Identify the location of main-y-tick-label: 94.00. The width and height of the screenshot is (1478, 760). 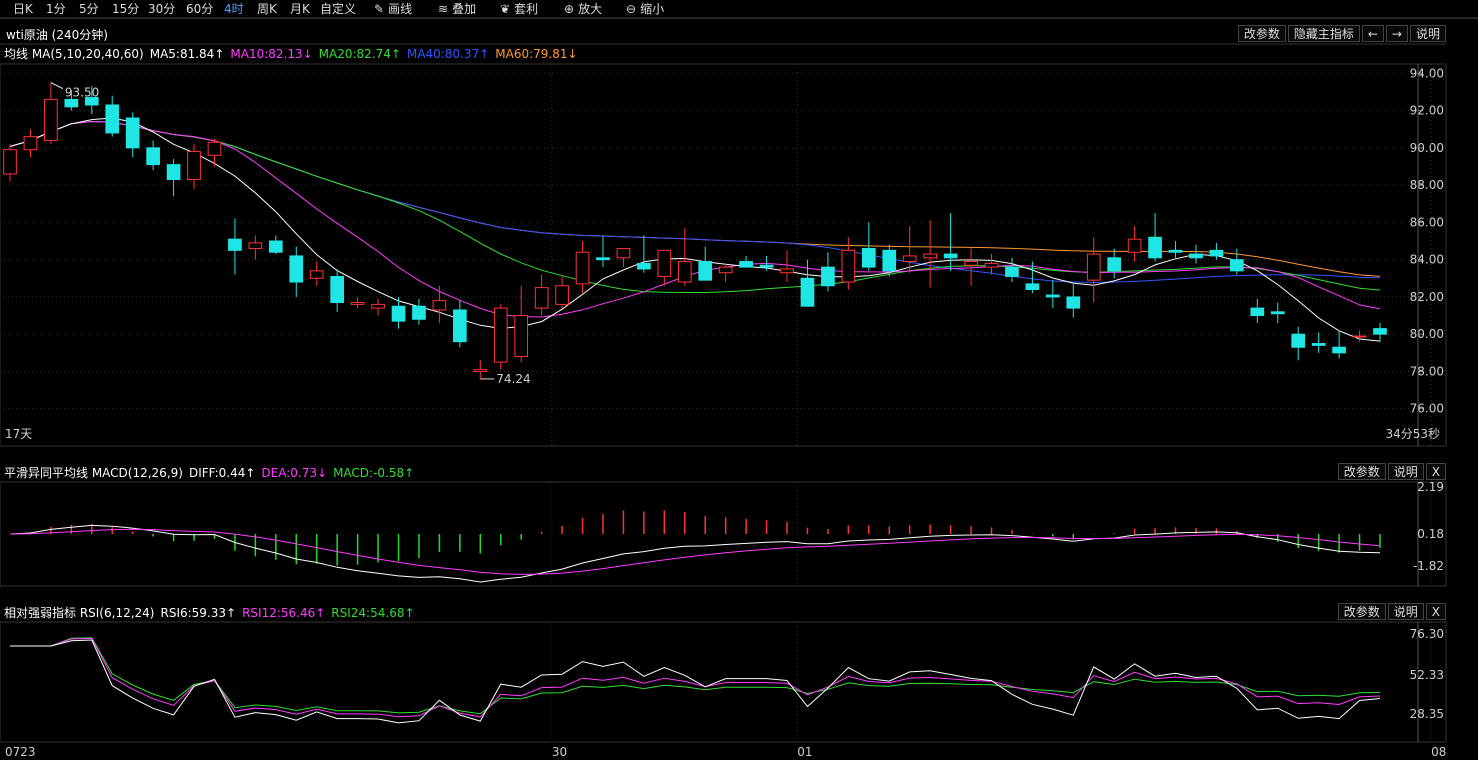
(1427, 73).